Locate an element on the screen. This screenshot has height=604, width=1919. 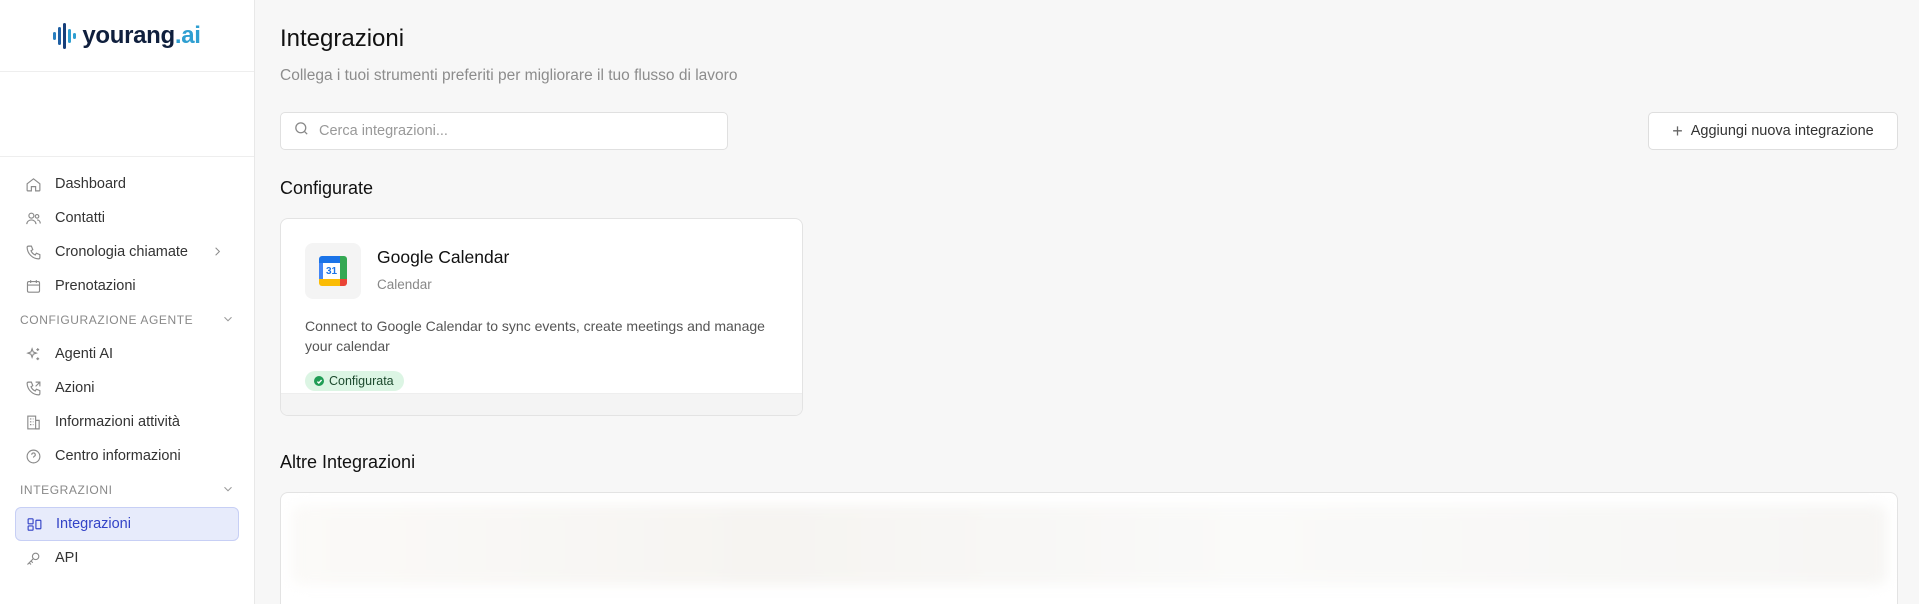
sidebar-item-label: Informazioni attività is located at coordinates (117, 422).